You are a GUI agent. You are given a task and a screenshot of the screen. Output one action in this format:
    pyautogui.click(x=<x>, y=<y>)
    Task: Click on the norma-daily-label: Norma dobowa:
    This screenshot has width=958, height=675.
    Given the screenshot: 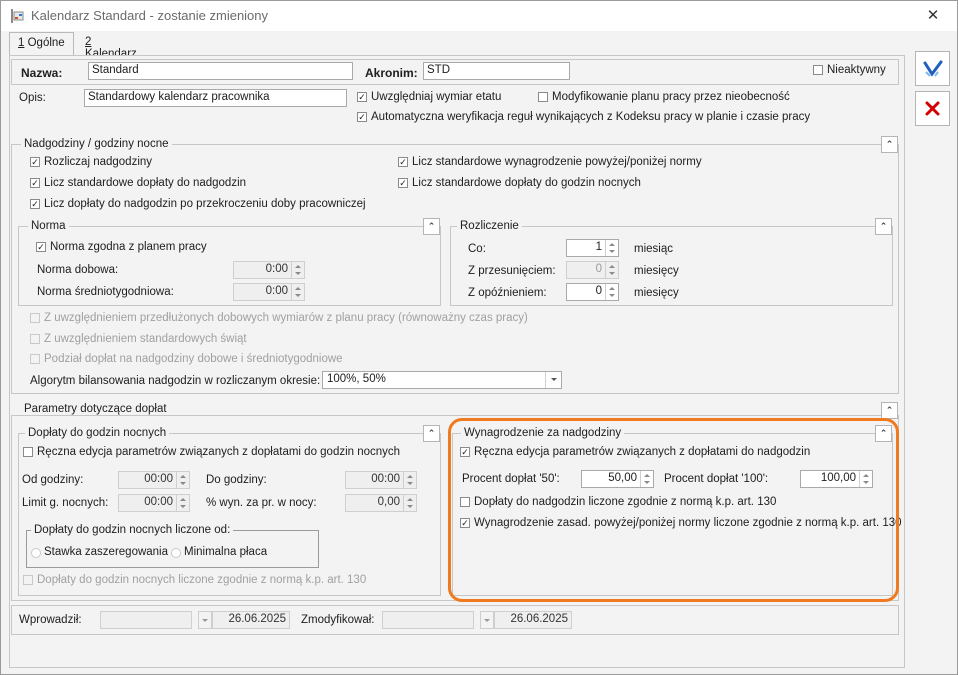 What is the action you would take?
    pyautogui.click(x=78, y=270)
    